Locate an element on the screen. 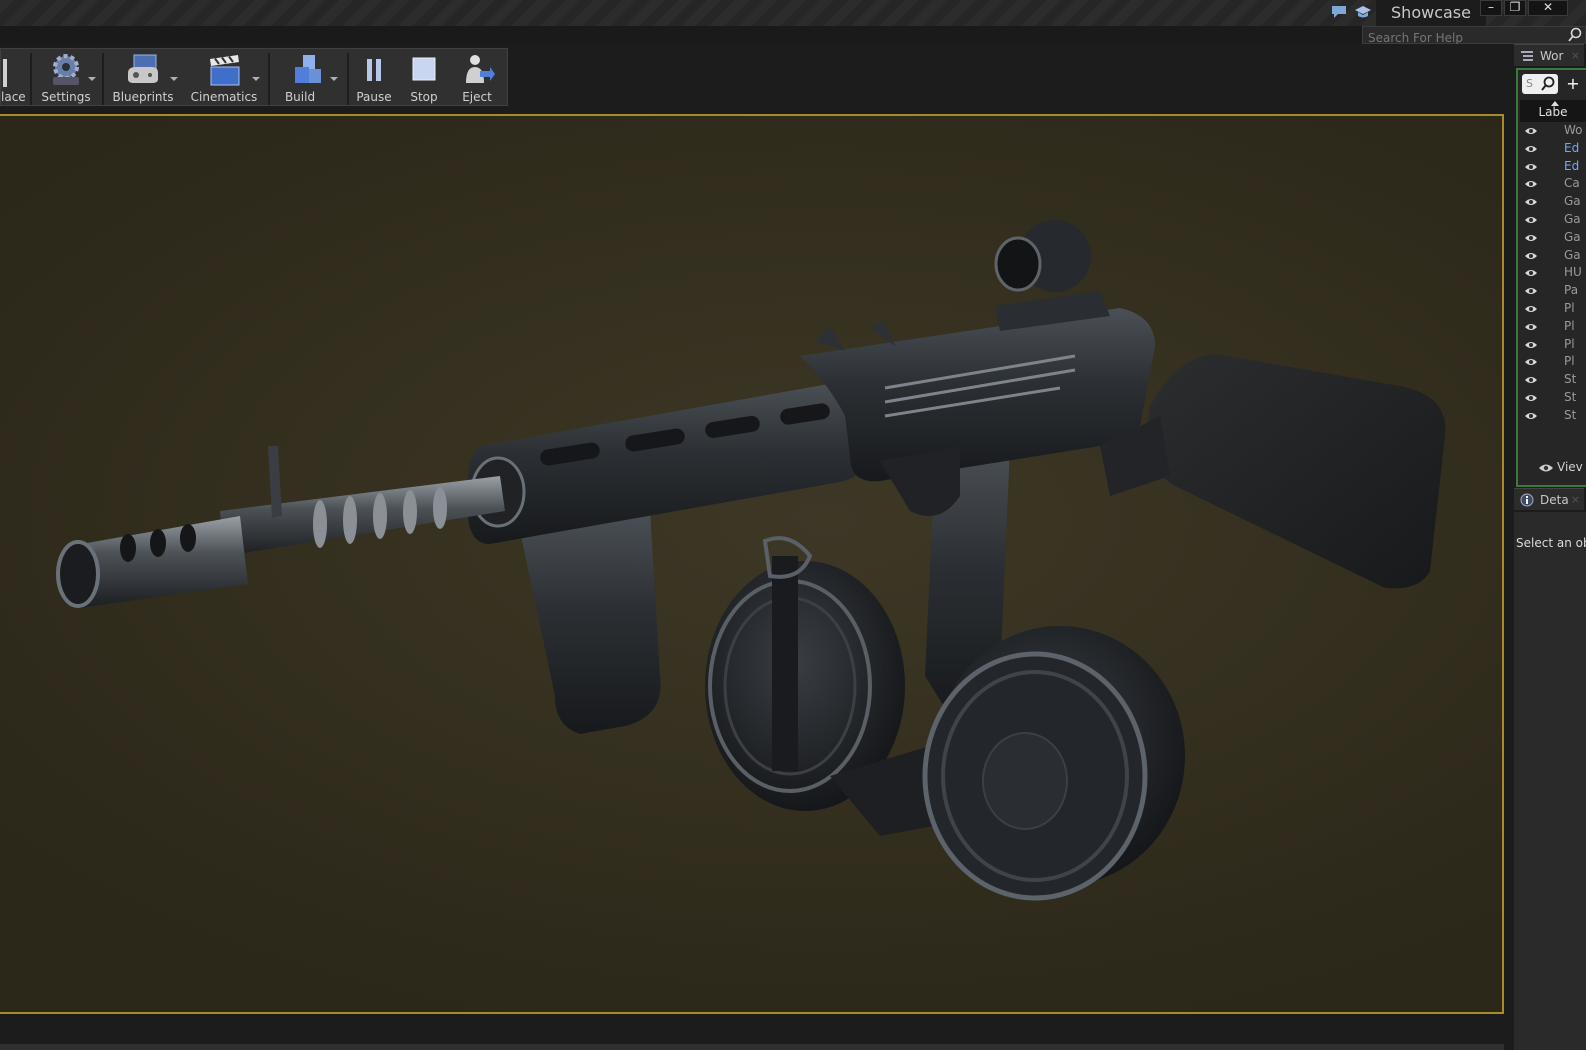 The height and width of the screenshot is (1050, 1586). sort-ascending-icon is located at coordinates (1555, 103).